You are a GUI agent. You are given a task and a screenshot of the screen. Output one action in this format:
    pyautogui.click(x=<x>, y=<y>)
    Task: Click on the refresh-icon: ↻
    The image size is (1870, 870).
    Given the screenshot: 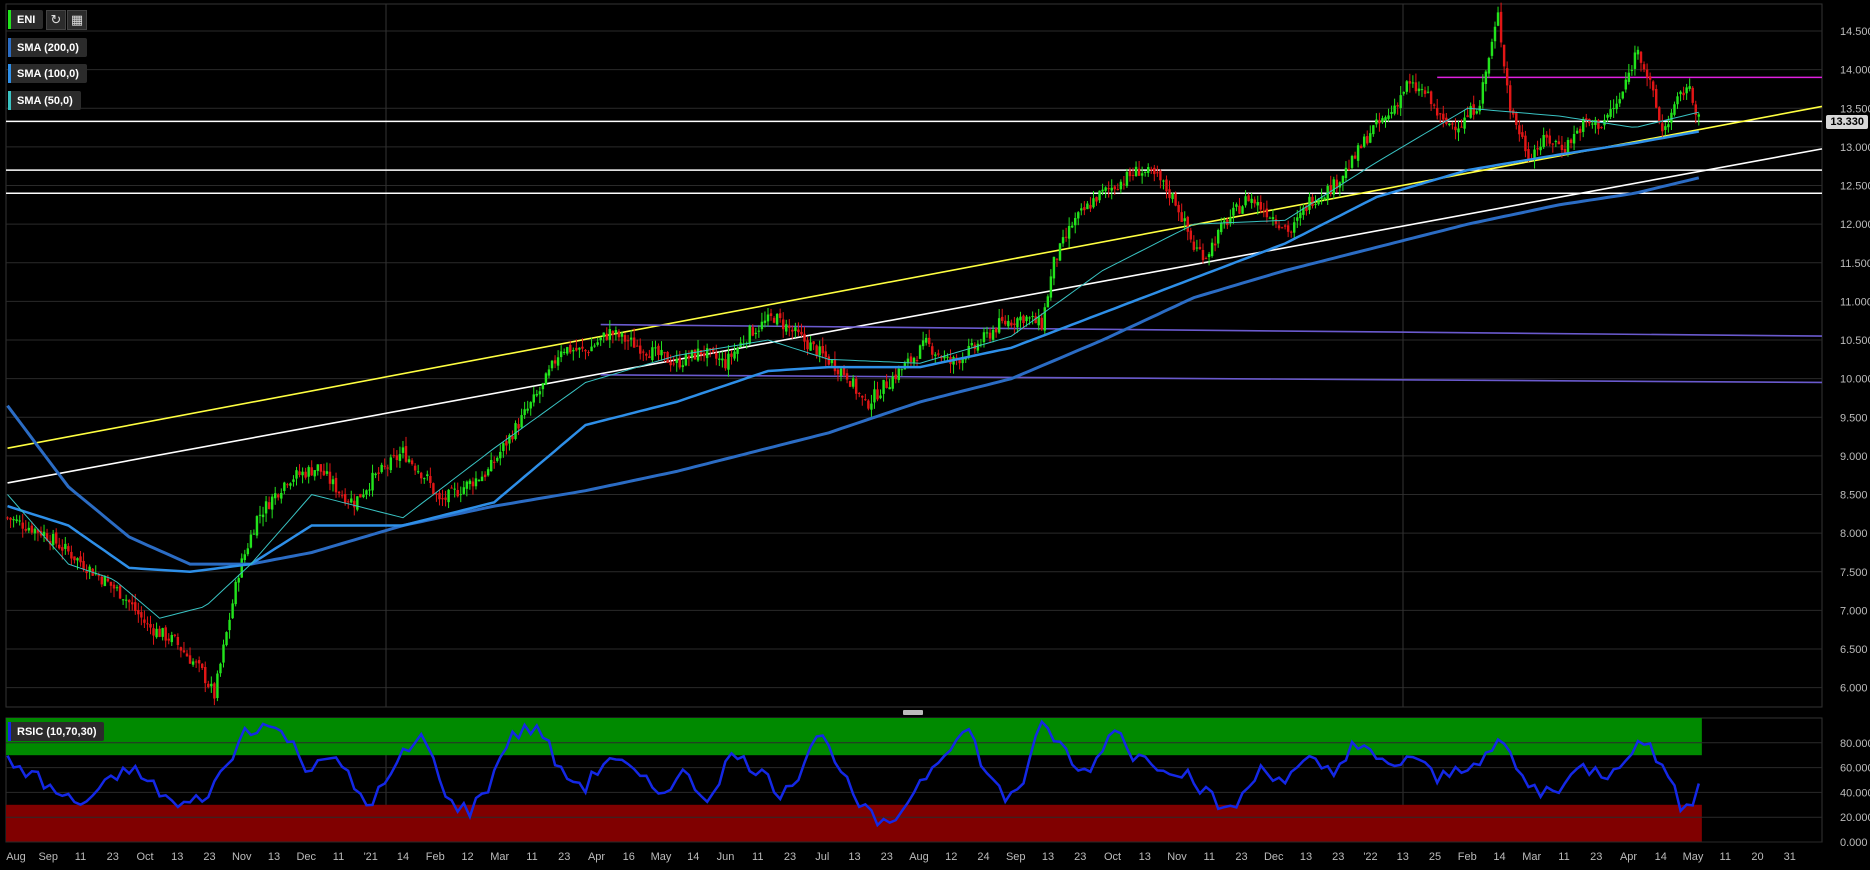 What is the action you would take?
    pyautogui.click(x=56, y=20)
    